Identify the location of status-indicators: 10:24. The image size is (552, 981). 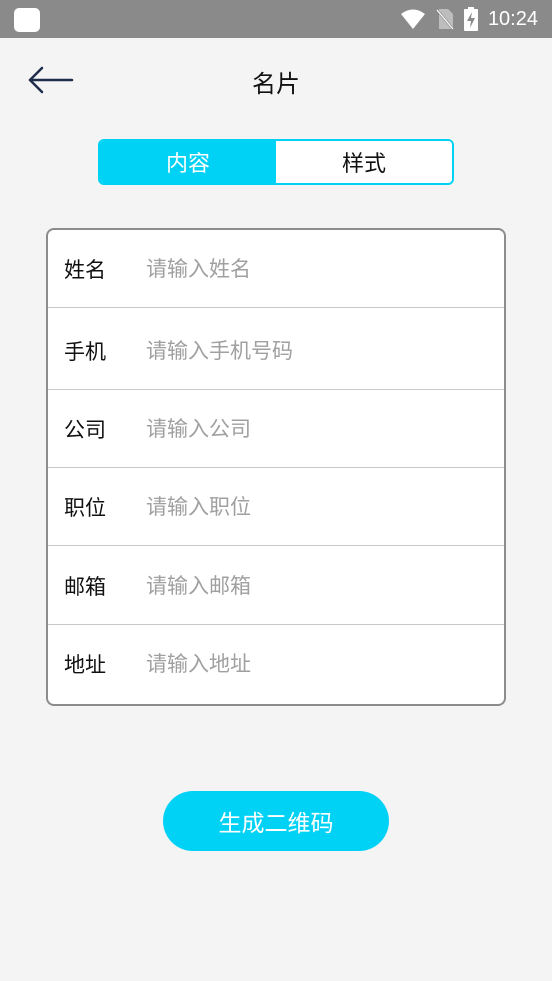
(469, 19).